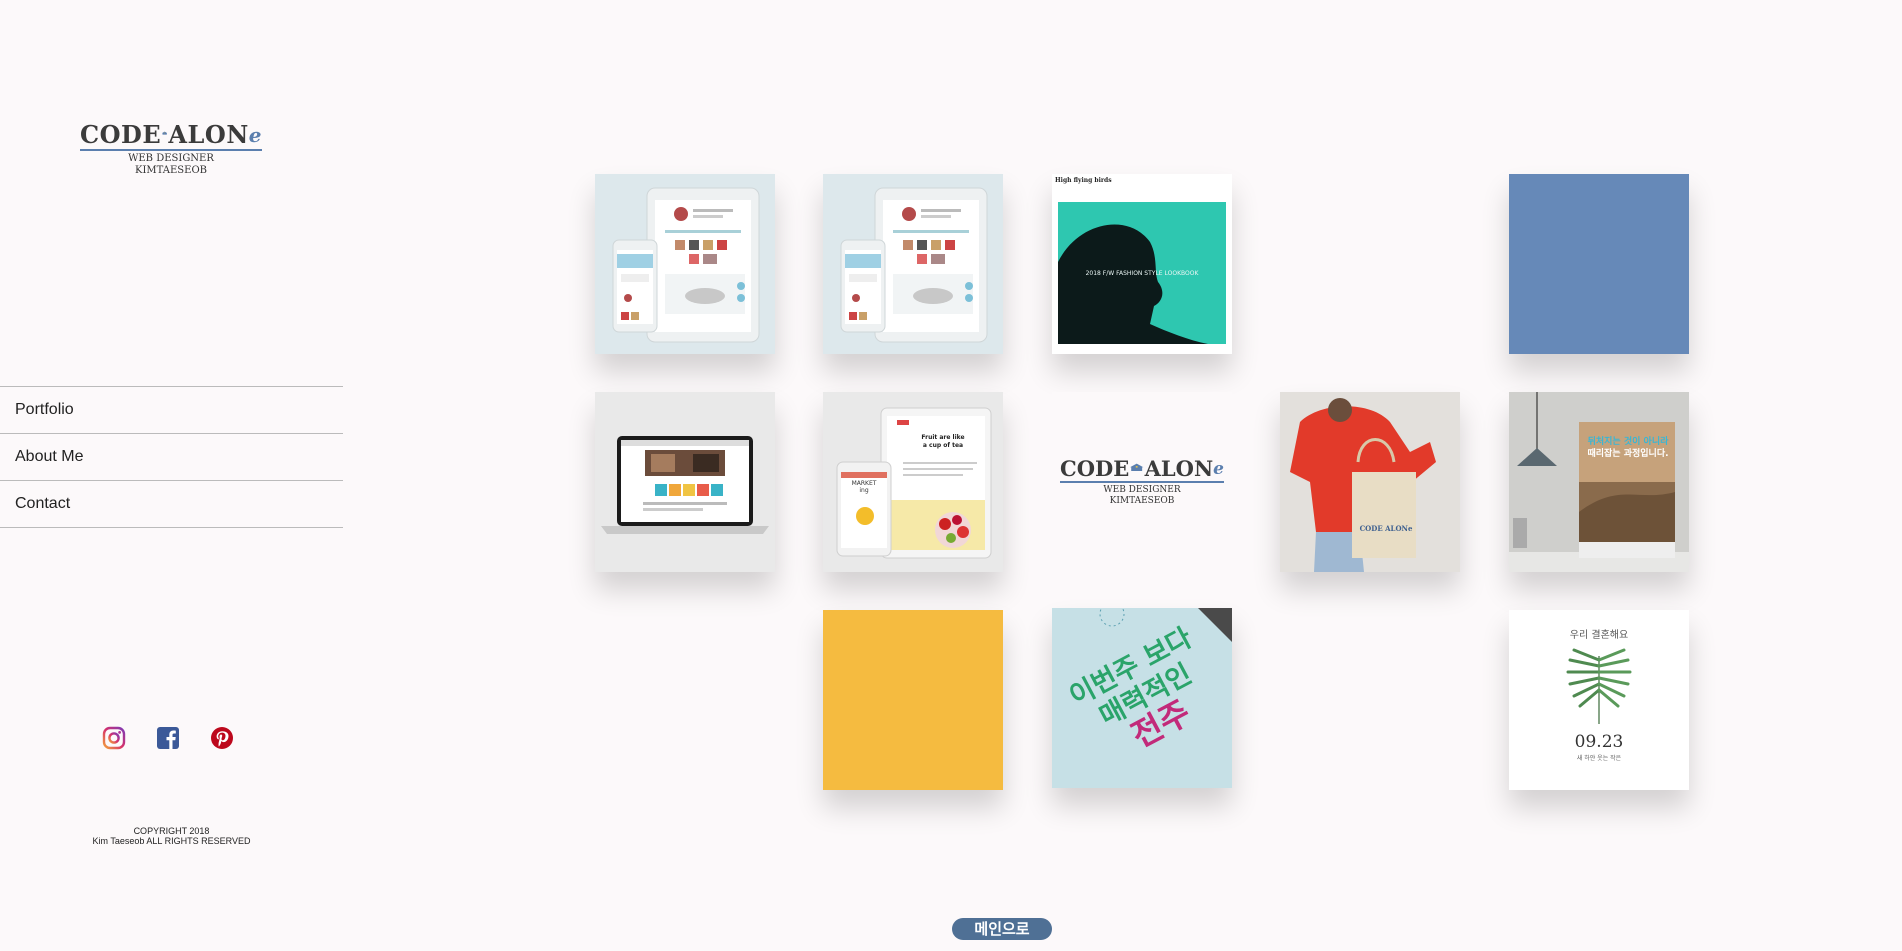 The image size is (1902, 951). I want to click on logo-underline, so click(171, 150).